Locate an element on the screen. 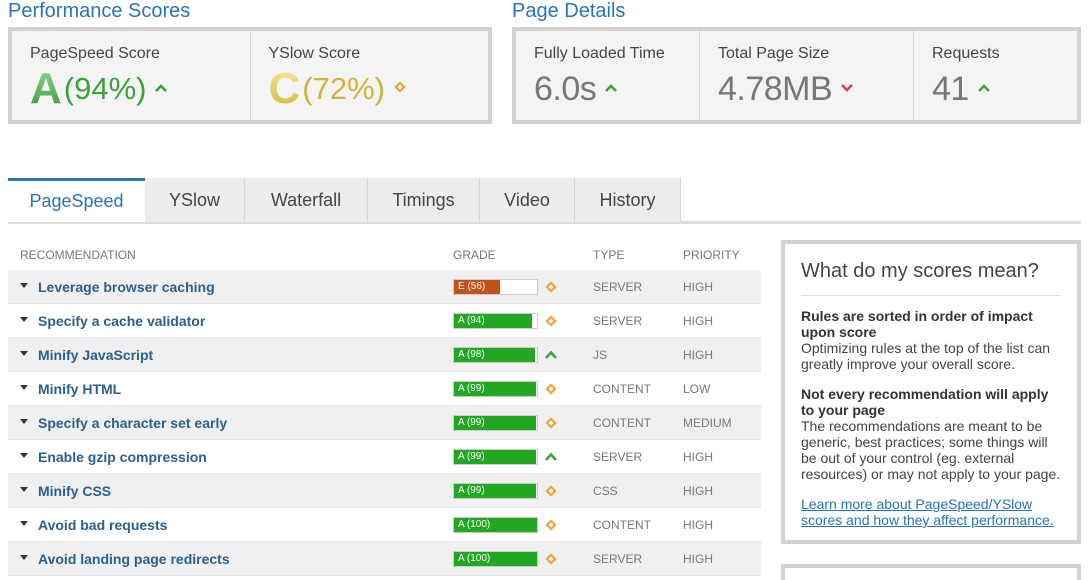 The width and height of the screenshot is (1092, 580). recommendation-priority: LOW is located at coordinates (697, 389).